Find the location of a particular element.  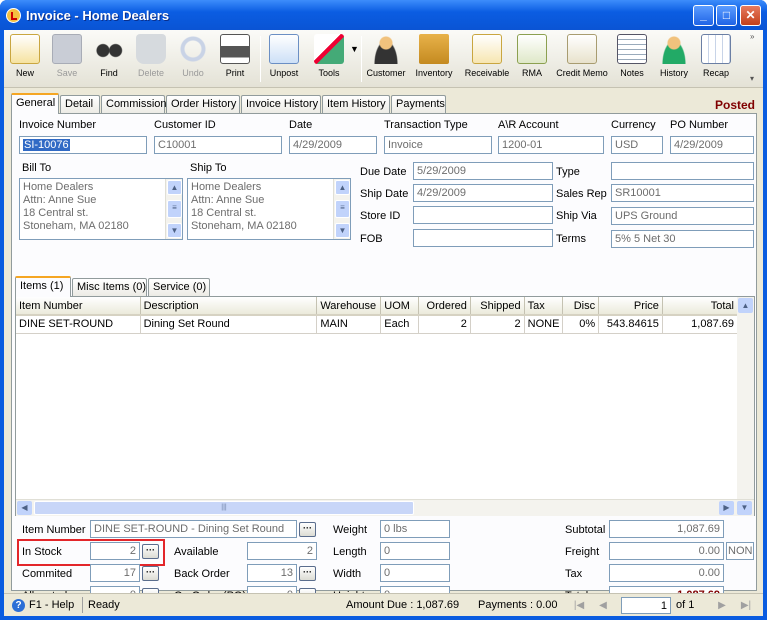

tab-service: Service (0) is located at coordinates (179, 287).